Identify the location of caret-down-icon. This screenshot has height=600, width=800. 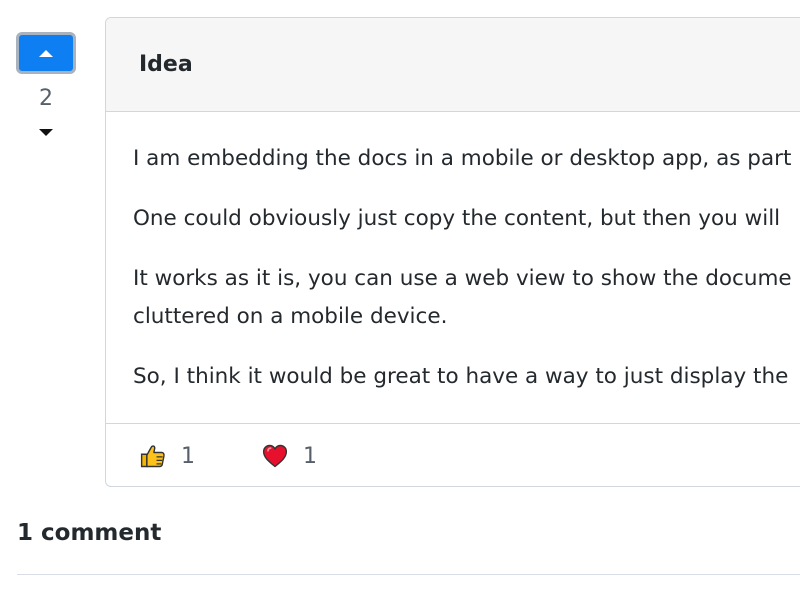
(46, 132).